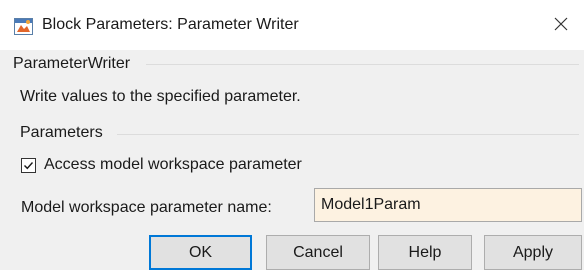  Describe the element at coordinates (170, 24) in the screenshot. I see `window-title: Block Parameters: Parameter Writer` at that location.